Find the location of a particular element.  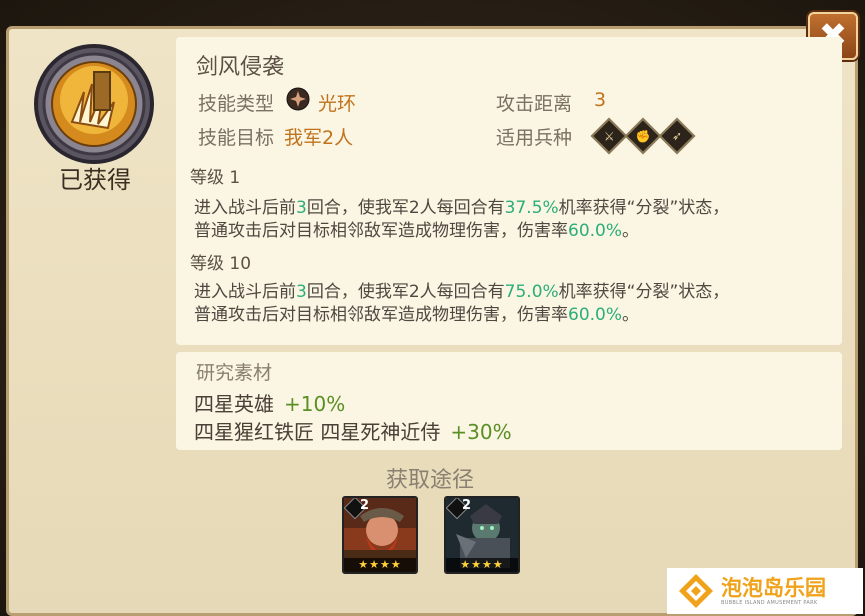

skill-name: 剑风侵袭 is located at coordinates (240, 67).